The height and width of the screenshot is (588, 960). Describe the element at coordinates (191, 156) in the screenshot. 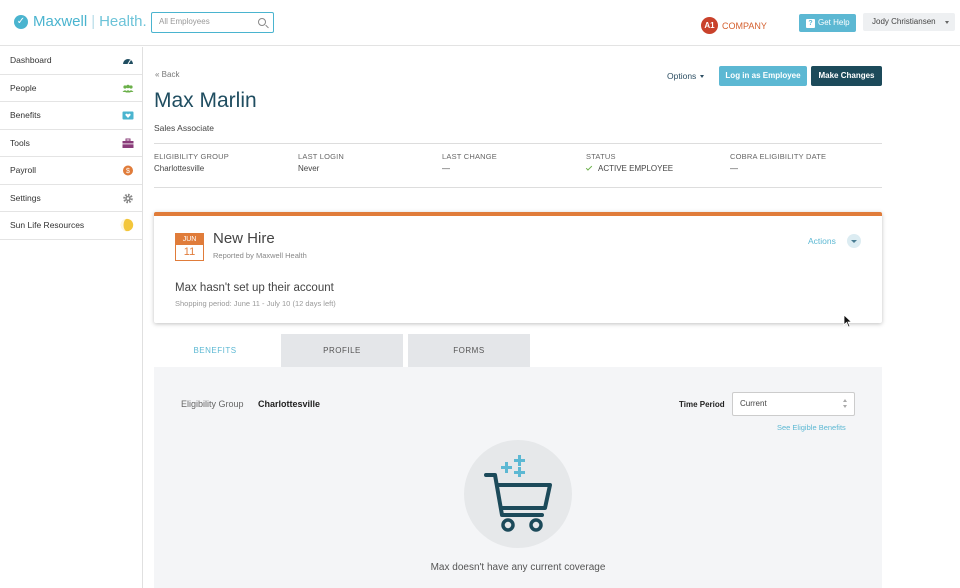

I see `meta-label: ELIGIBILITY GROUP` at that location.